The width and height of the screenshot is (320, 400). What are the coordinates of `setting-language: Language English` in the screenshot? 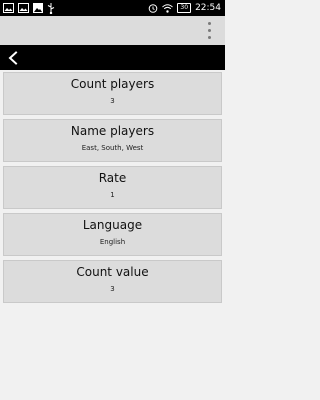 It's located at (112, 234).